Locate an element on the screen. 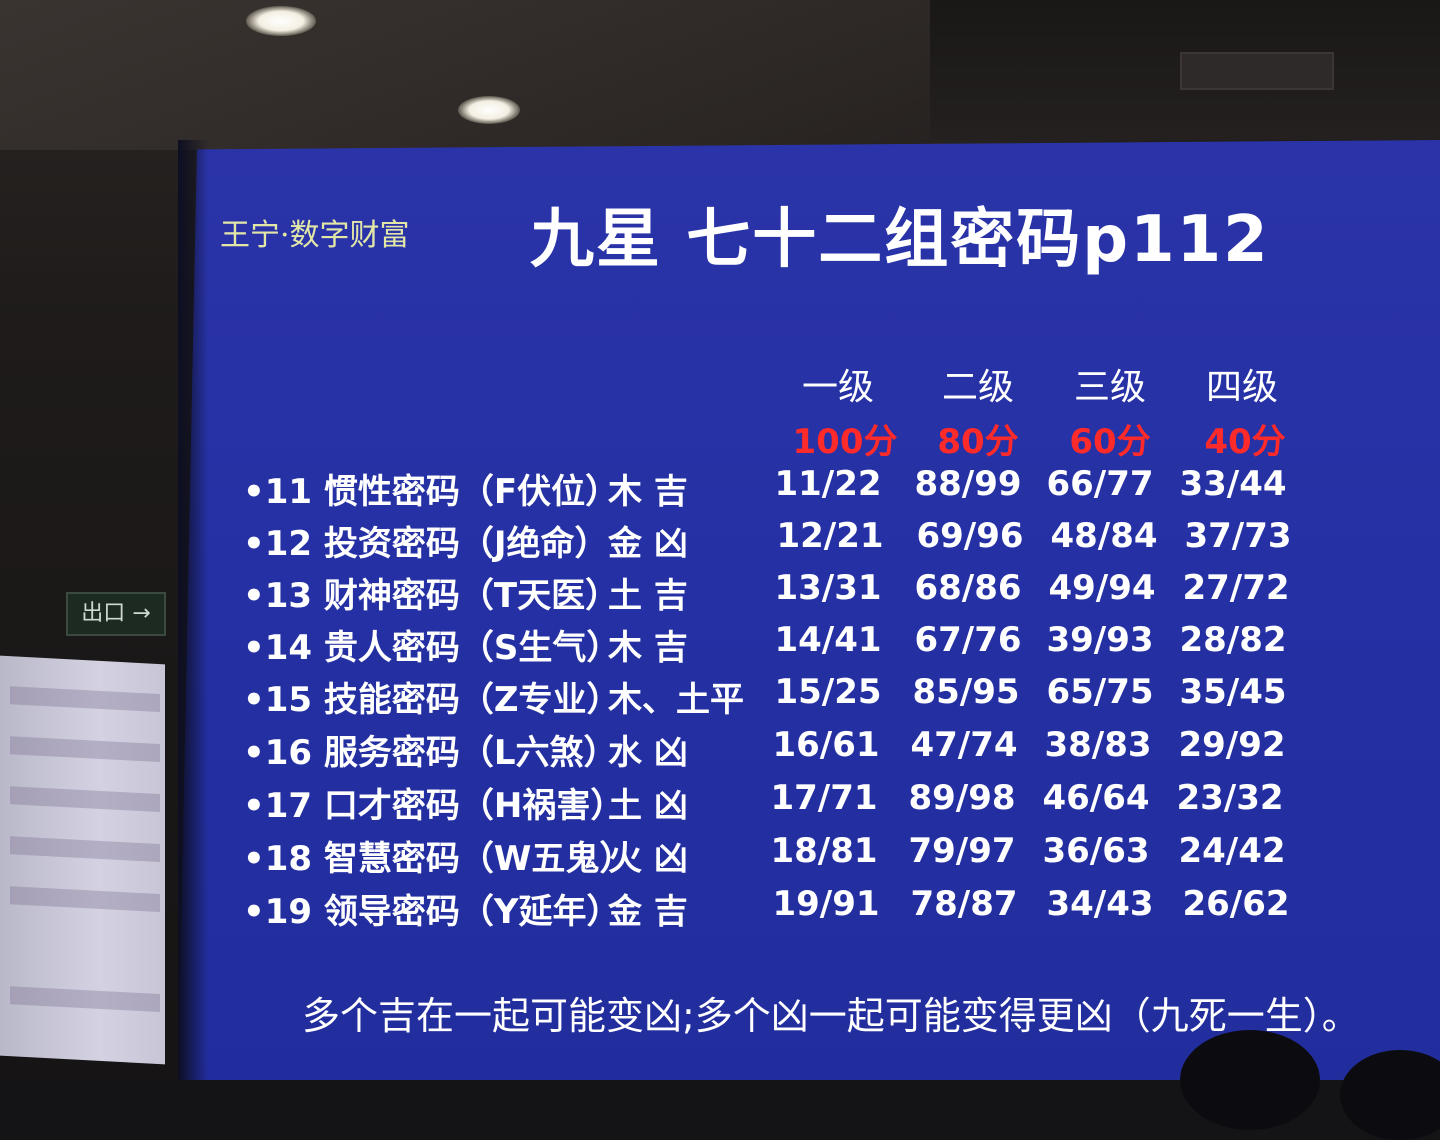  row-value: 89/98 is located at coordinates (962, 798).